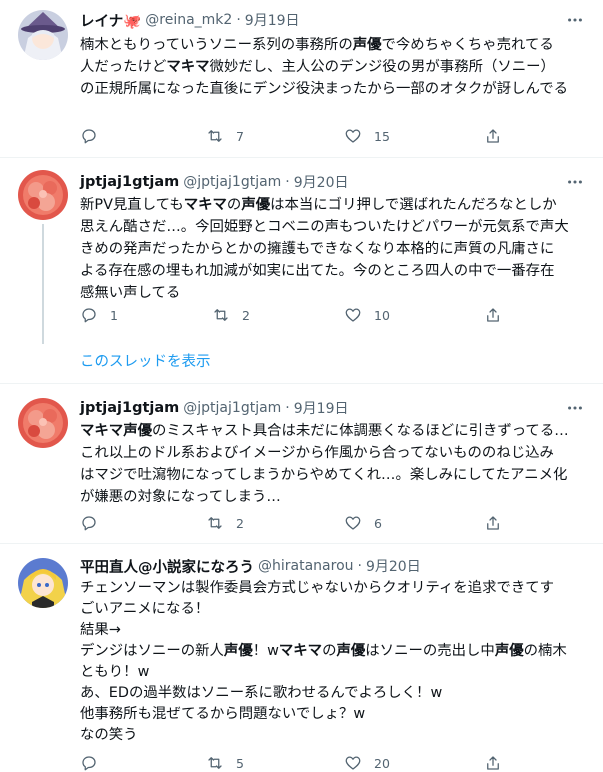 The width and height of the screenshot is (603, 772). Describe the element at coordinates (225, 762) in the screenshot. I see `retweet-button: 5` at that location.